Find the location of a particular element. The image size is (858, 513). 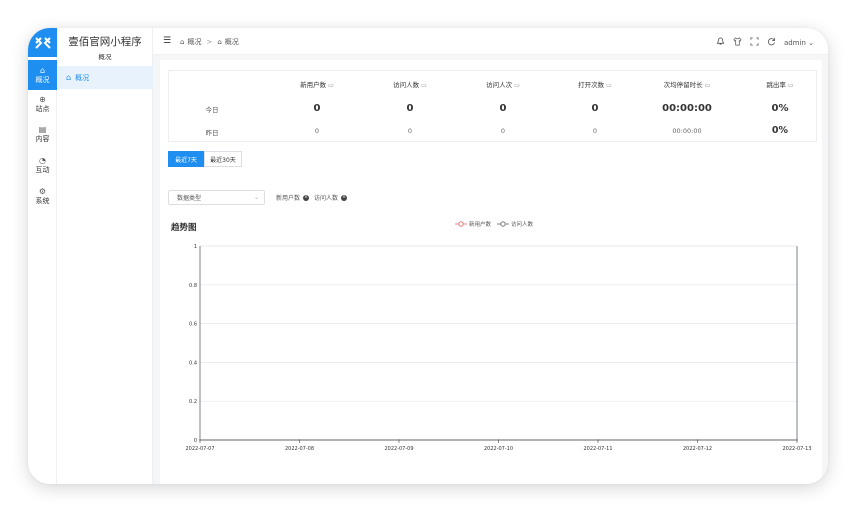

rail-item-content: ▤ 内容 is located at coordinates (42, 134).